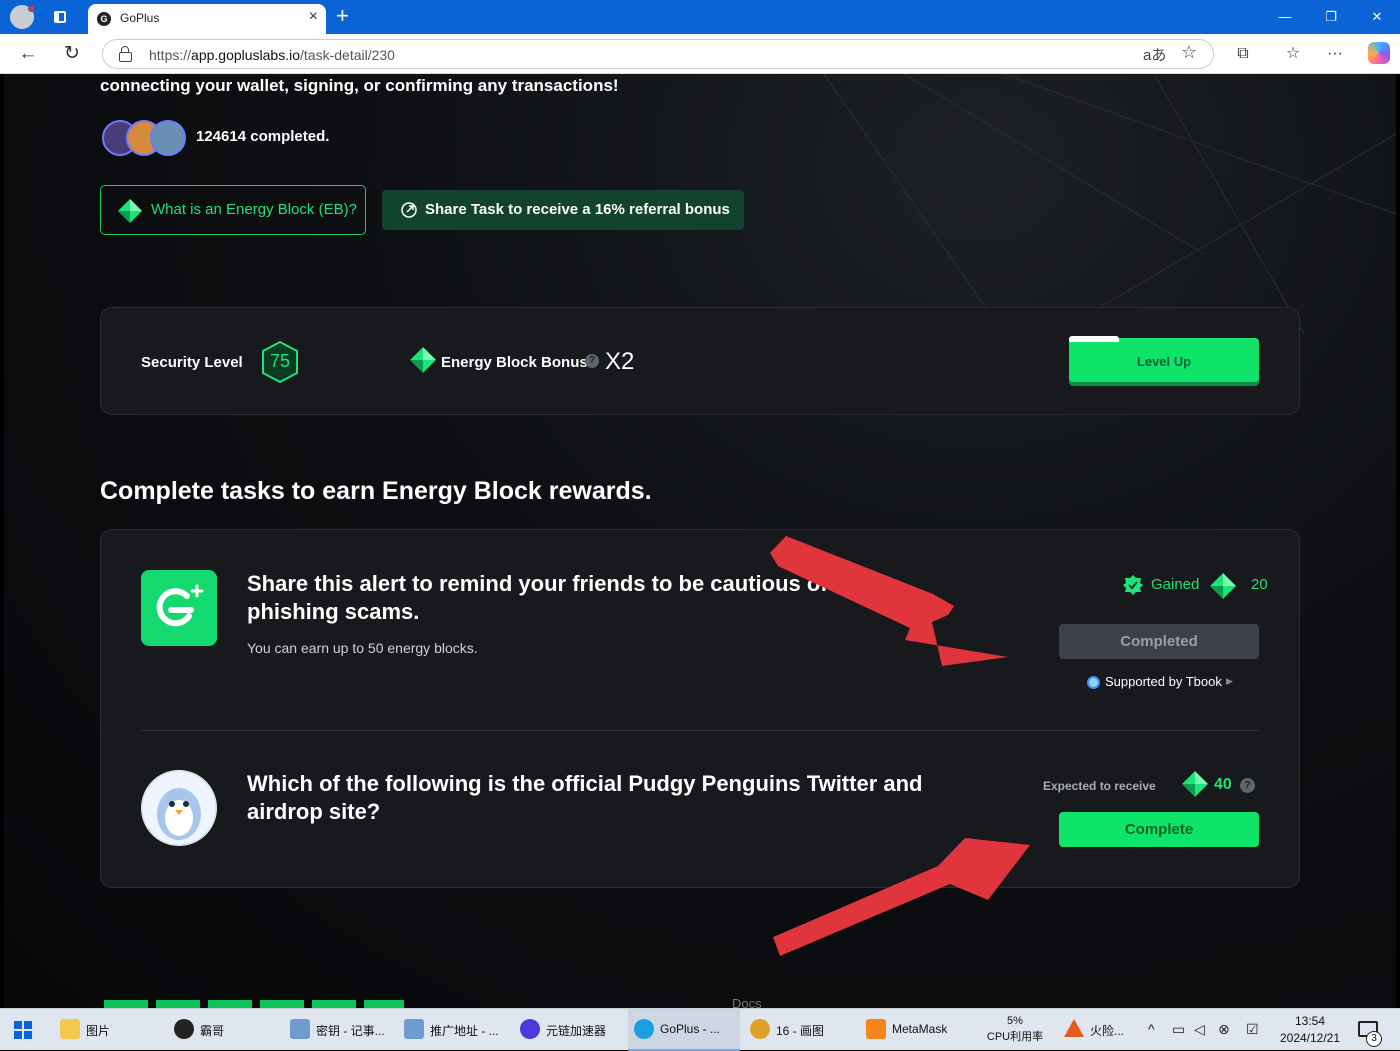 The height and width of the screenshot is (1051, 1400). What do you see at coordinates (1335, 54) in the screenshot?
I see `more-menu-icon: ···` at bounding box center [1335, 54].